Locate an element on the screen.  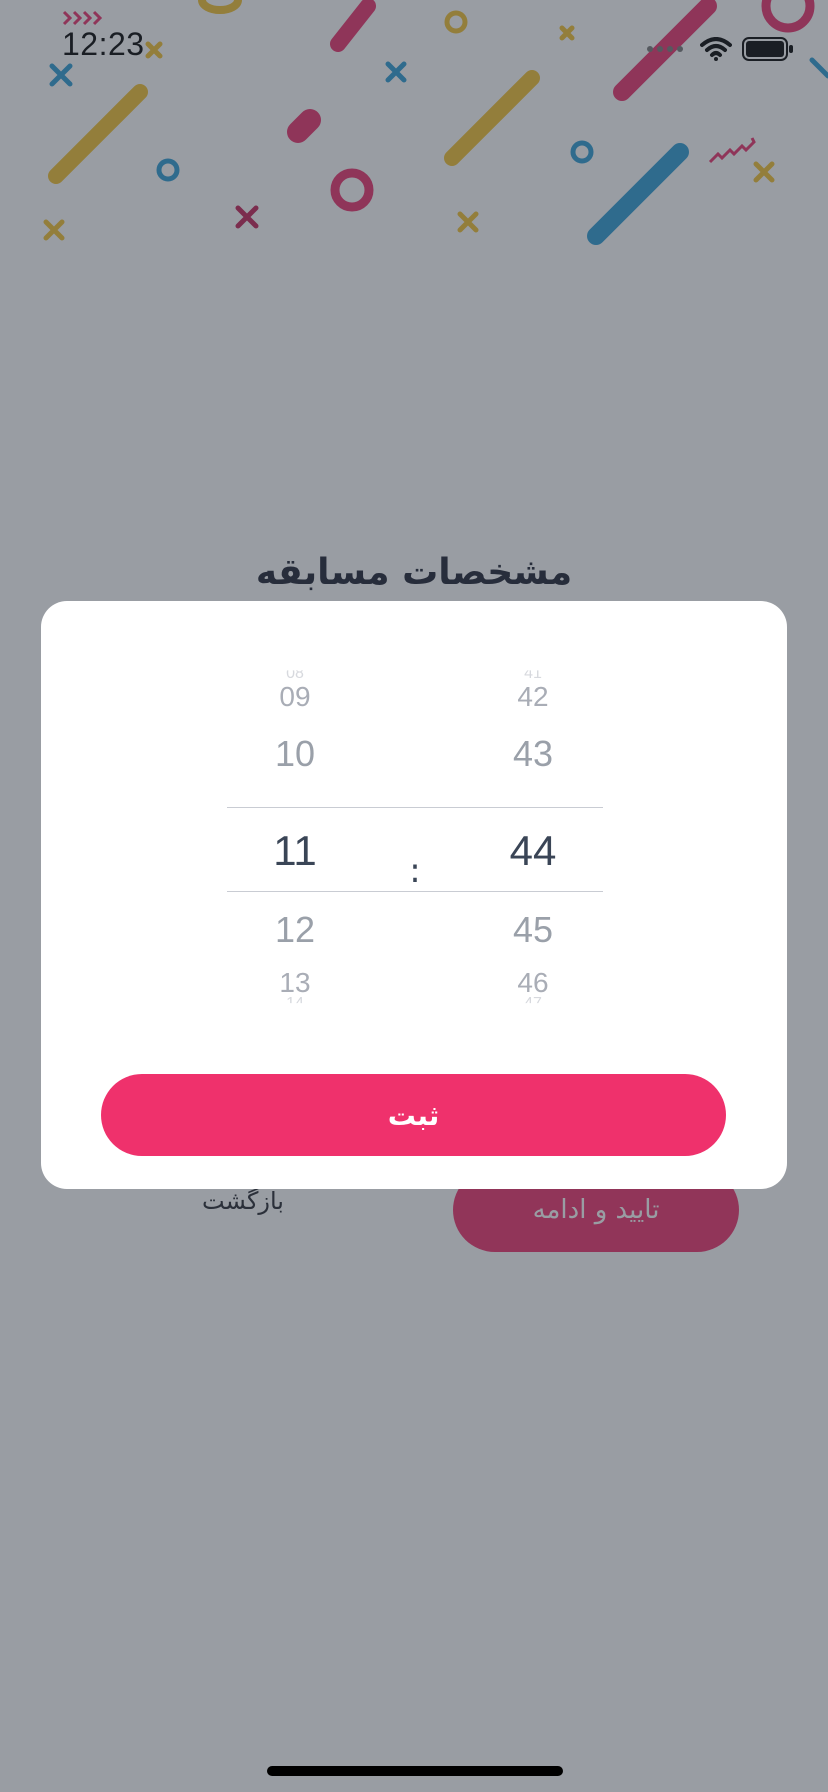
selection-top-line is located at coordinates (415, 807).